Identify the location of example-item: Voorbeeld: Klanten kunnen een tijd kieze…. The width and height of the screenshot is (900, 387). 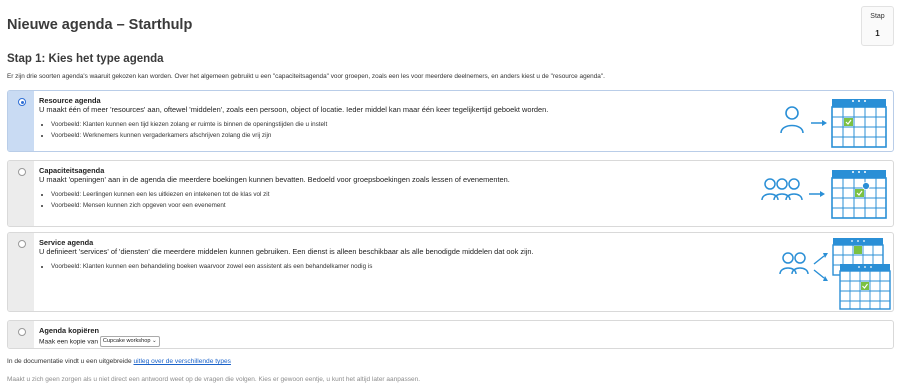
(189, 124).